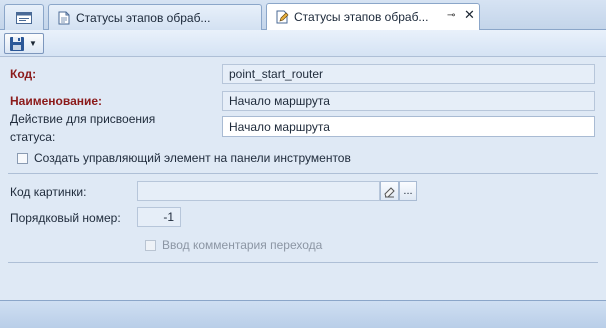 This screenshot has height=328, width=606. I want to click on code-label: Код:, so click(23, 74).